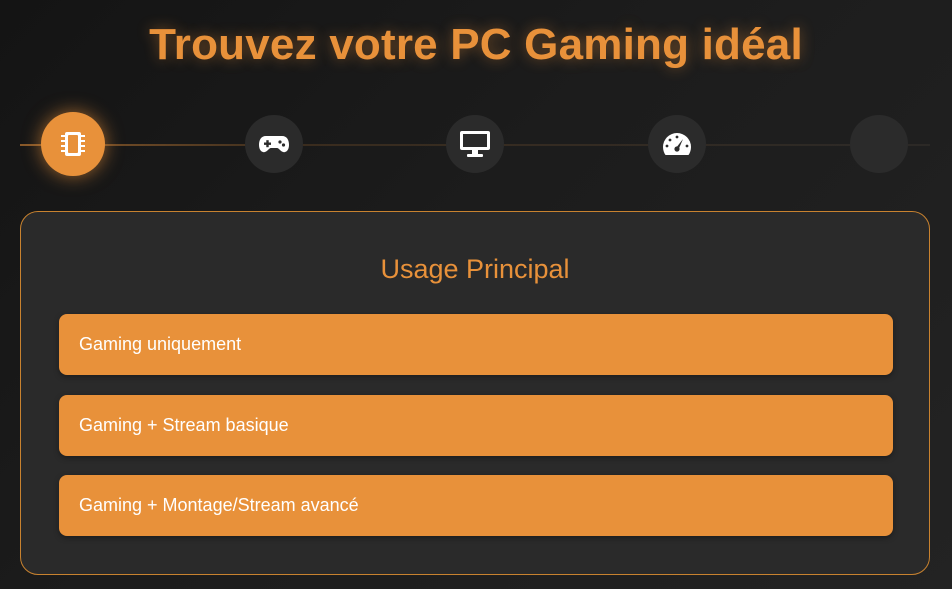 This screenshot has height=589, width=952. I want to click on step-gamepad, so click(274, 144).